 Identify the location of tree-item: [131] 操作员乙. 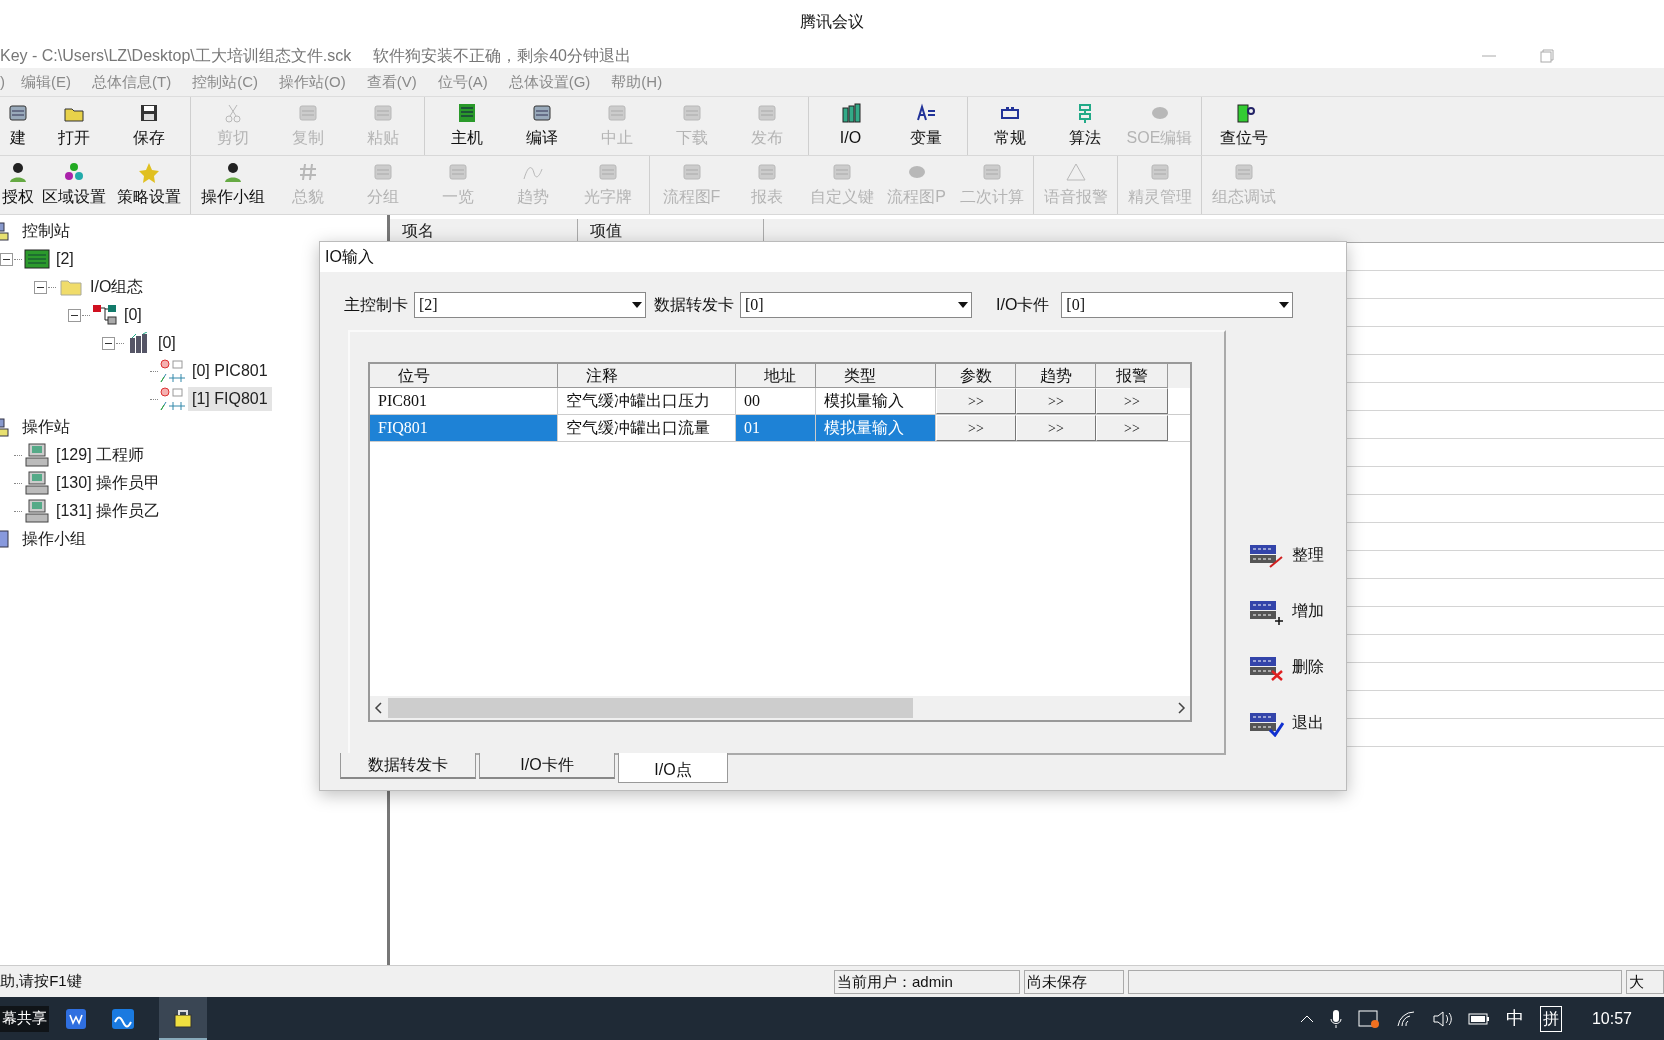
(108, 511).